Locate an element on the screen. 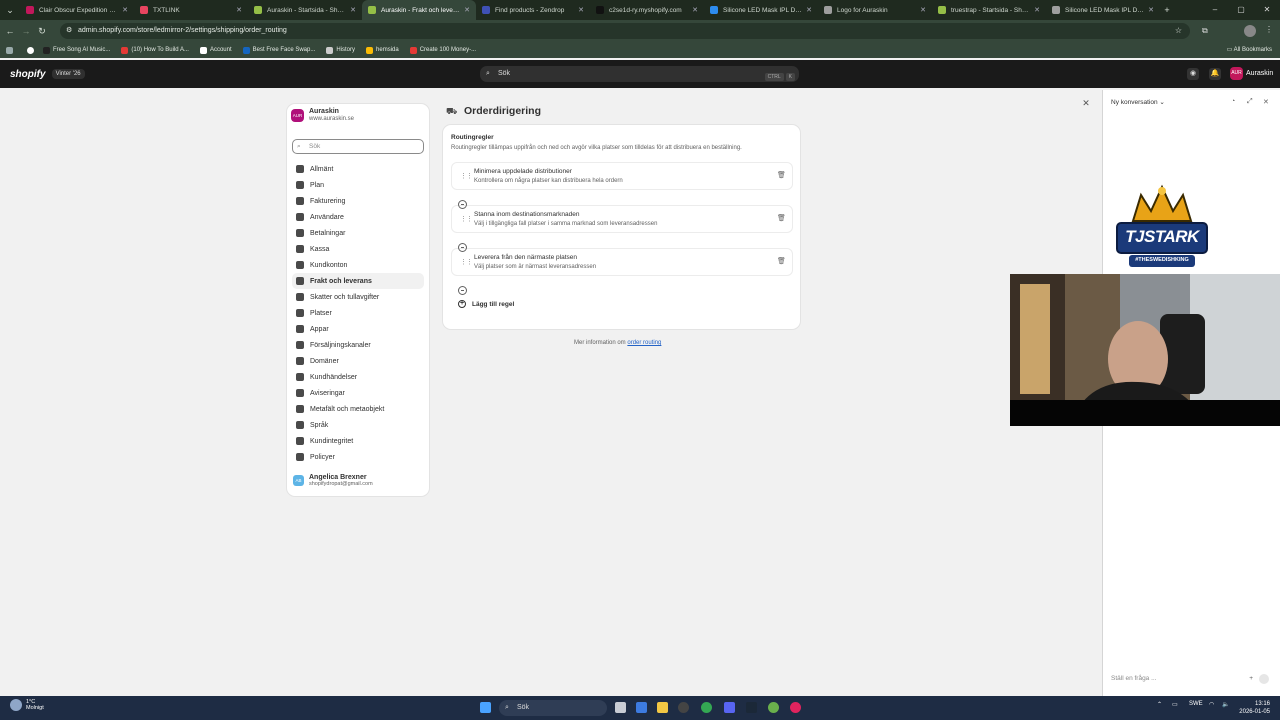 This screenshot has height=720, width=1280. tray-app-icon: ▭ is located at coordinates (1175, 704).